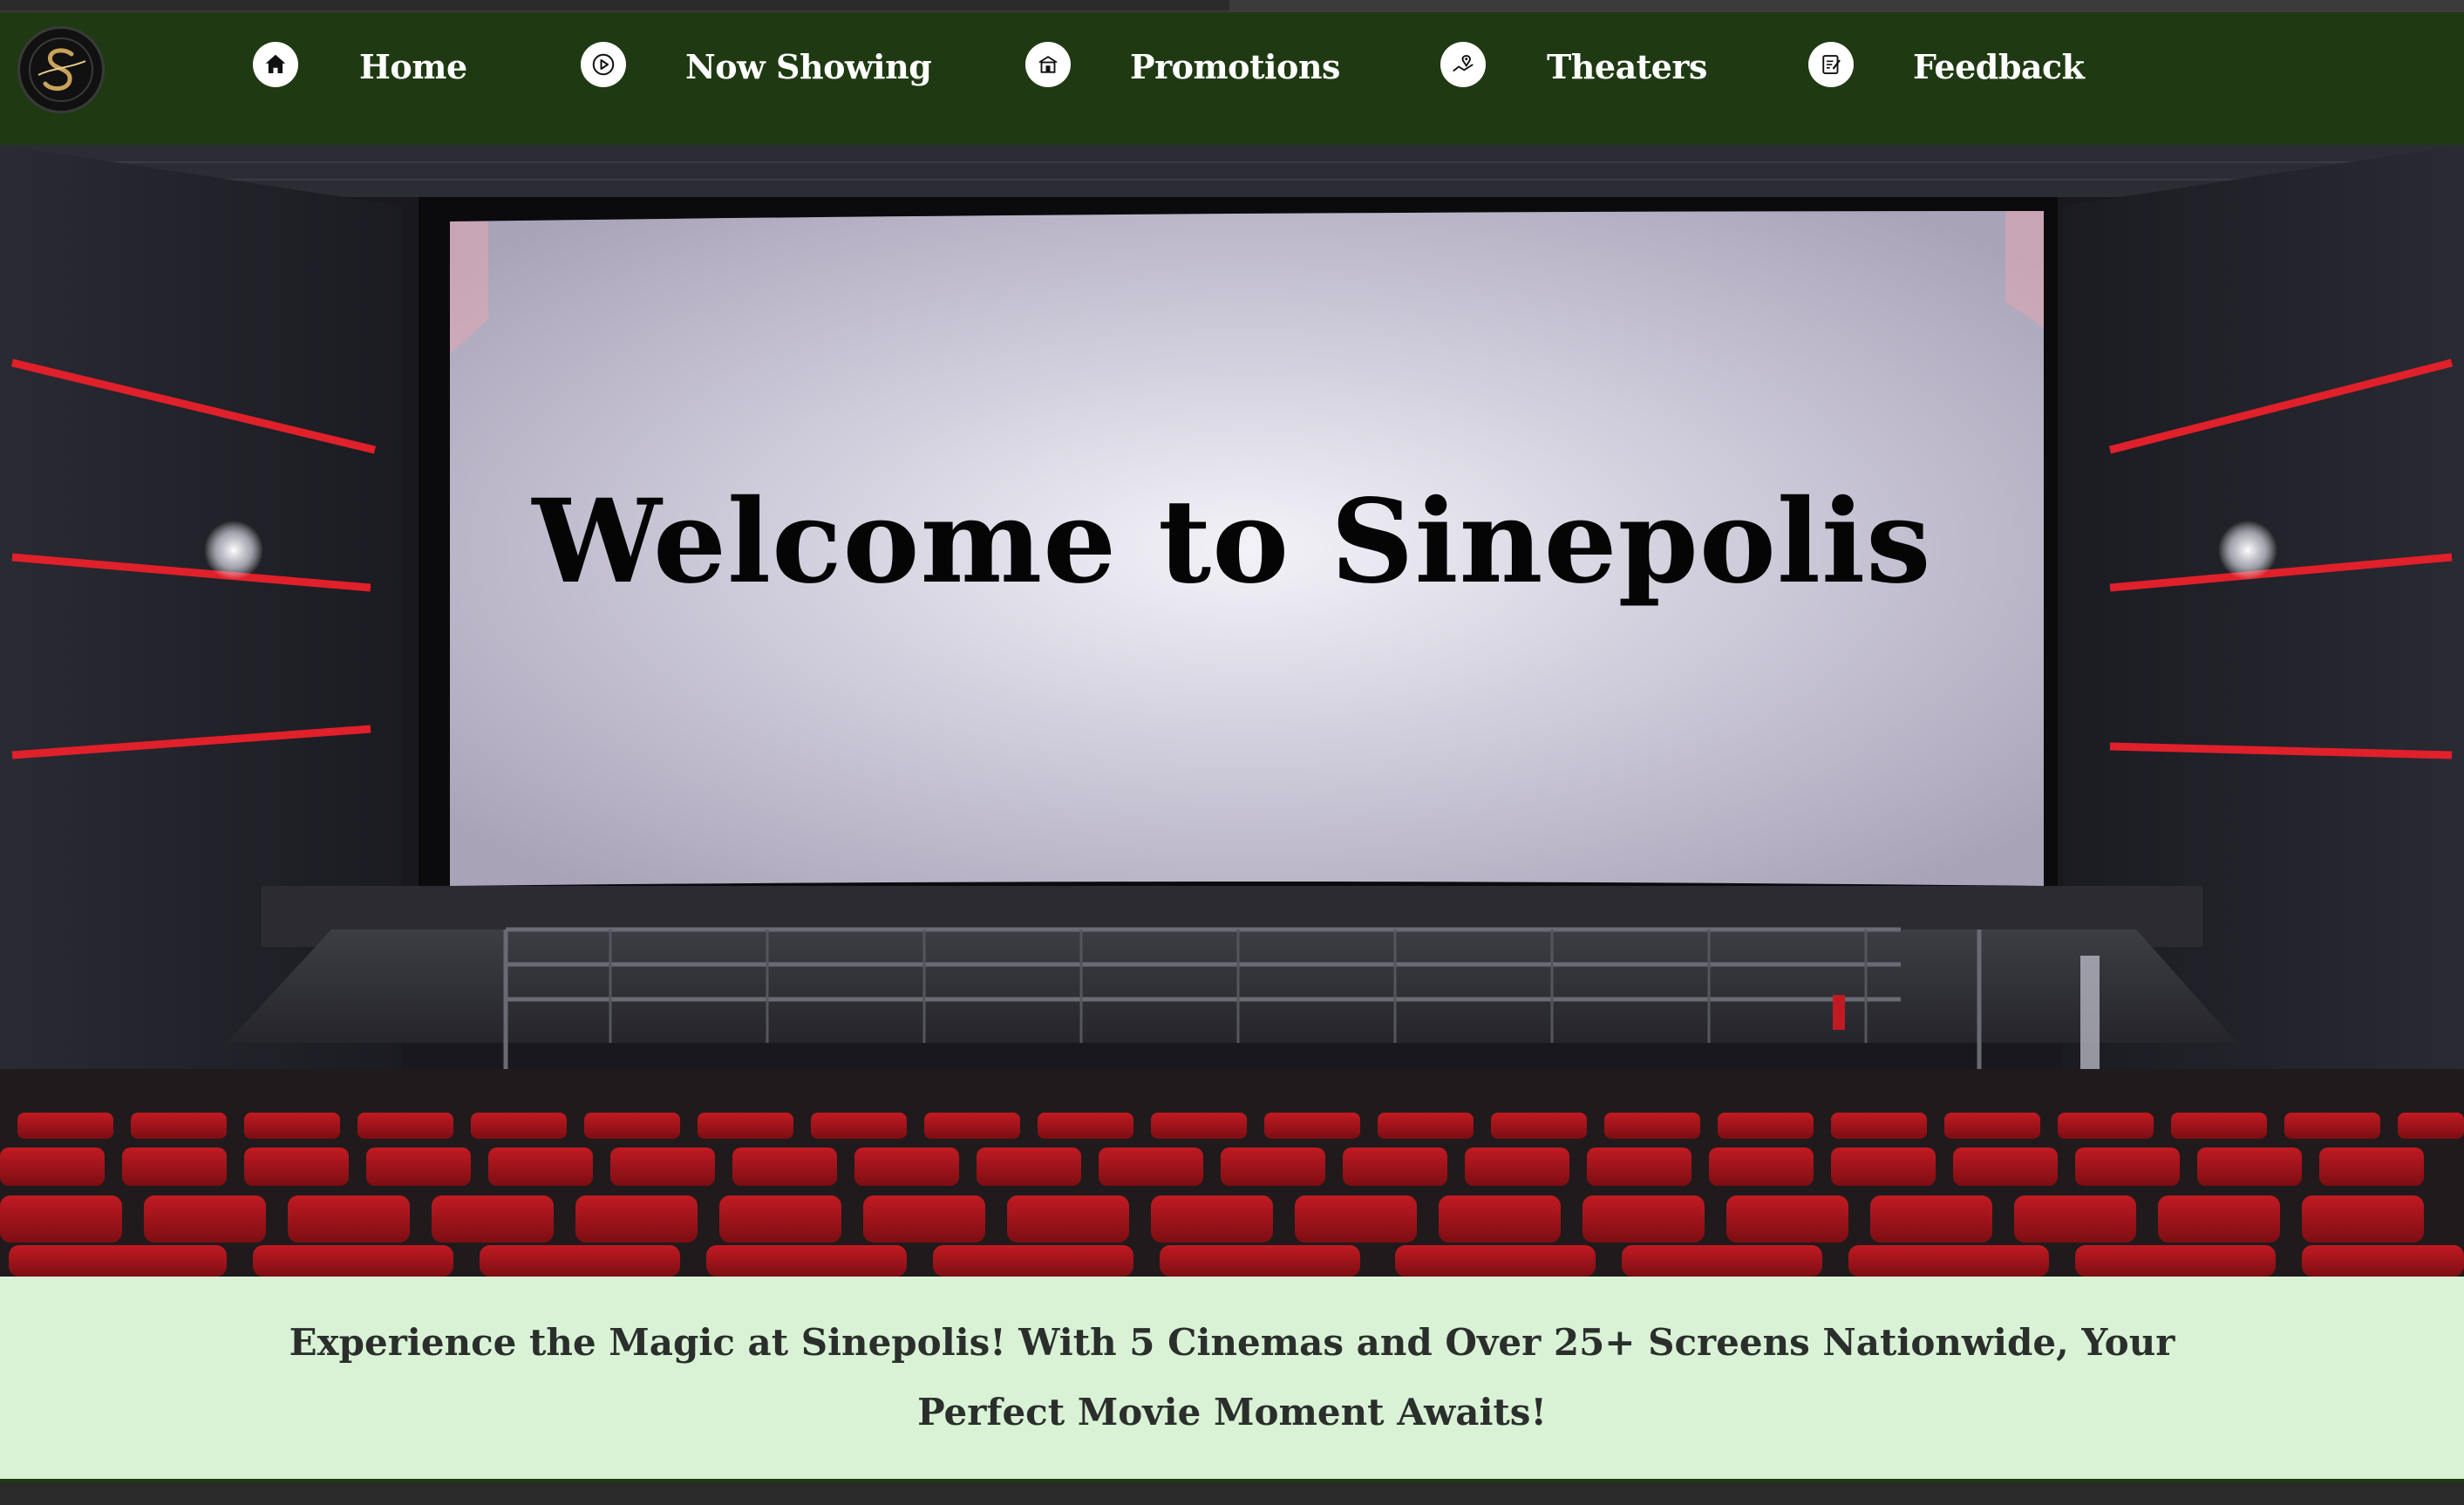  Describe the element at coordinates (1999, 66) in the screenshot. I see `nav-label-feedback: Feedback` at that location.